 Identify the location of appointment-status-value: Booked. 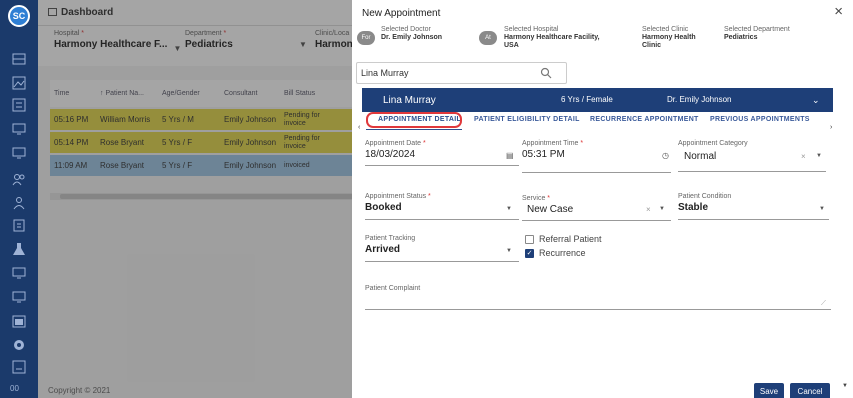
(383, 207).